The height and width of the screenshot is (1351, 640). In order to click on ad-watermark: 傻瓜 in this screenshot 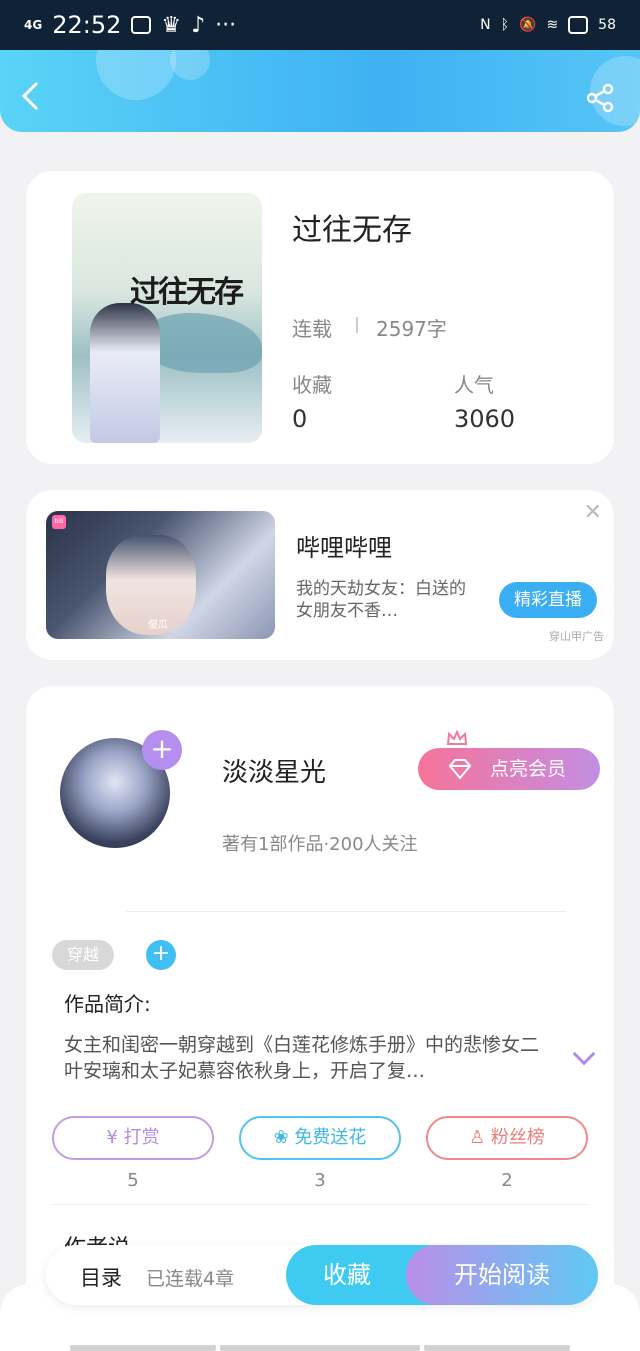, I will do `click(158, 625)`.